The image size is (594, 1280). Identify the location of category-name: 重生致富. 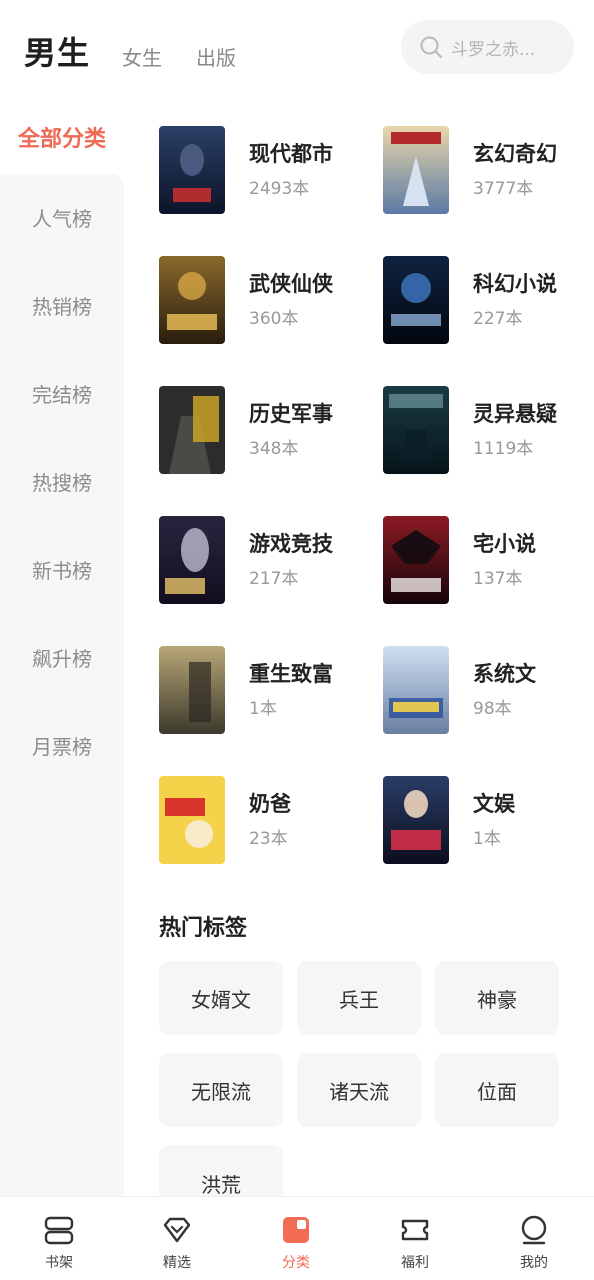
(291, 674).